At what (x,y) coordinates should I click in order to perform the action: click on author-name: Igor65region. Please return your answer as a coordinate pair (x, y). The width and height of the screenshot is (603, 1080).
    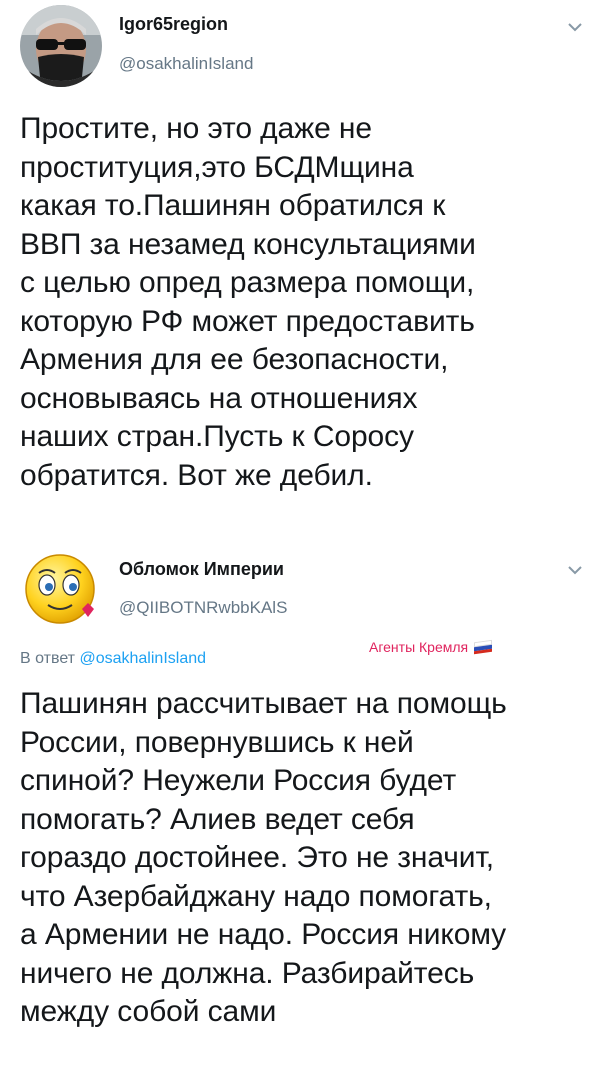
    Looking at the image, I should click on (173, 24).